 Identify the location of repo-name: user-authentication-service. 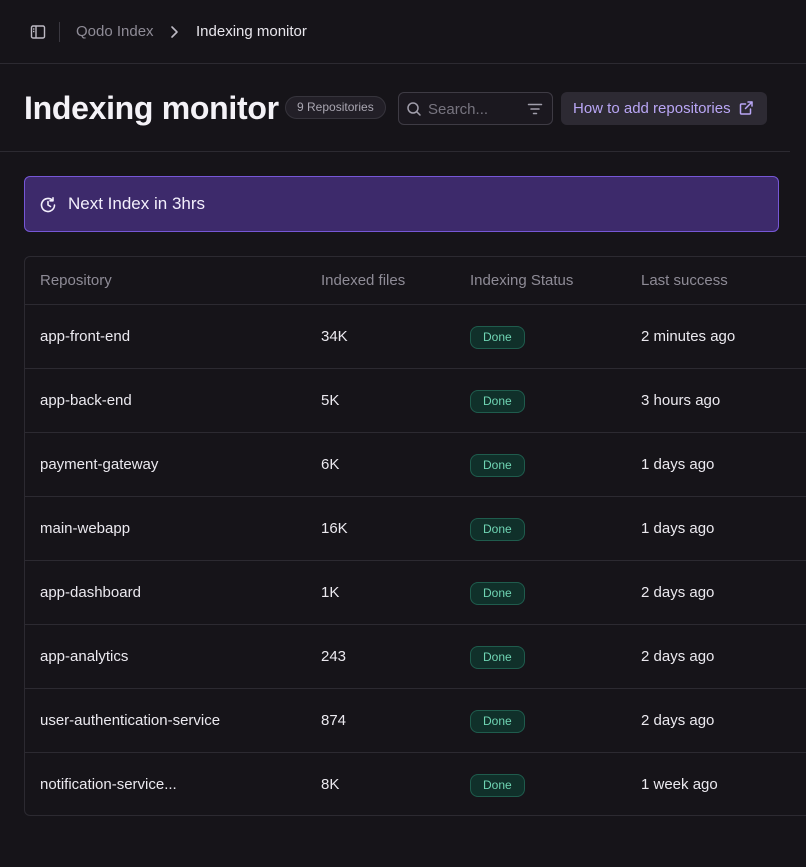
(130, 721).